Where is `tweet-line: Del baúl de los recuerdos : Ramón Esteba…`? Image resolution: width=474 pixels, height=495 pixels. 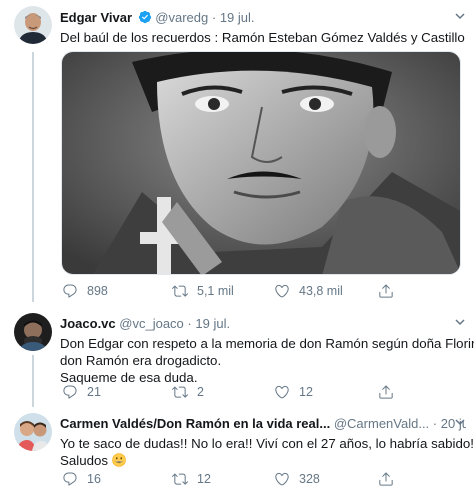 tweet-line: Del baúl de los recuerdos : Ramón Esteba… is located at coordinates (262, 37).